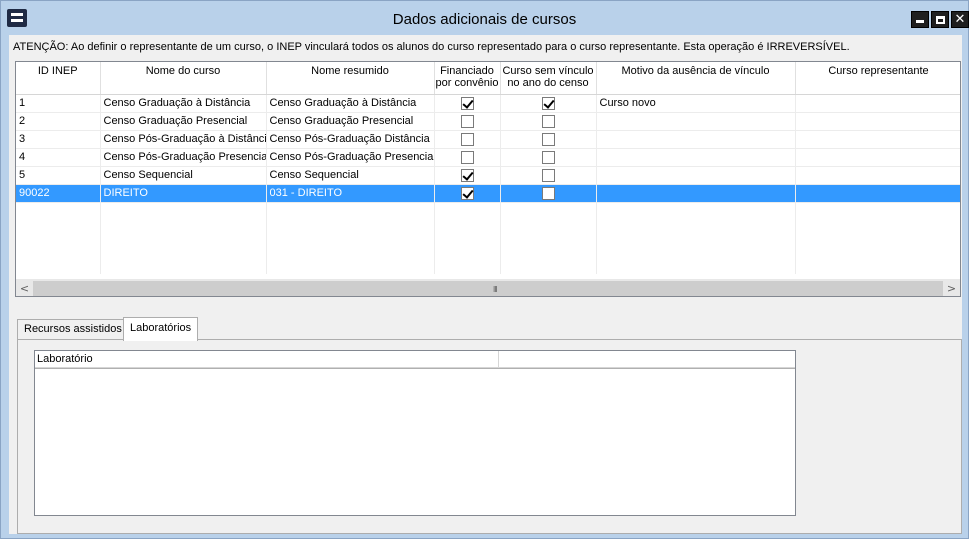 The image size is (969, 539). What do you see at coordinates (183, 103) in the screenshot?
I see `cell-nome-curso: Censo Graduação à Distância` at bounding box center [183, 103].